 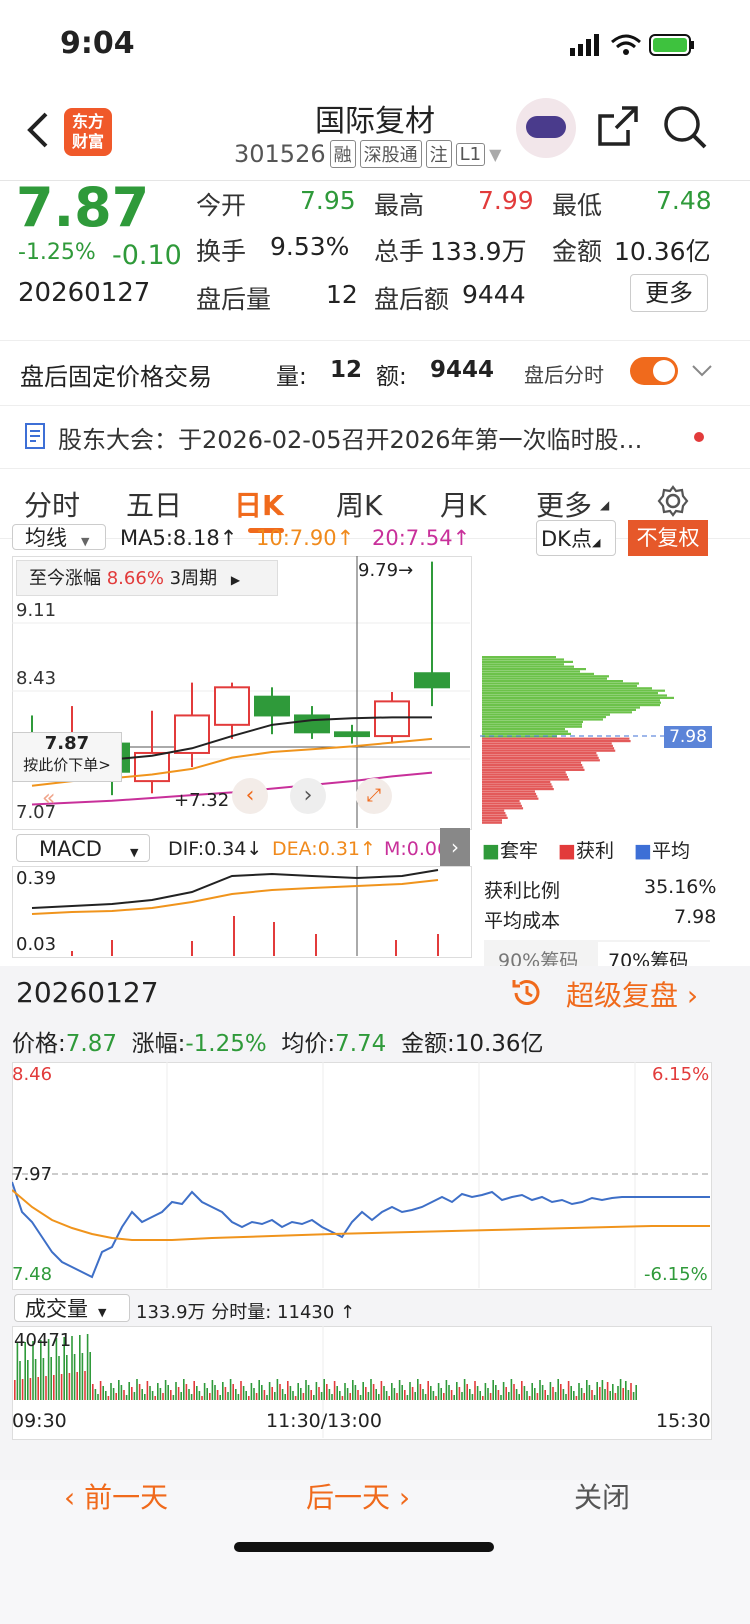 What do you see at coordinates (375, 373) in the screenshot?
I see `after-hours-row: 盘后固定价格交易 量: 12 额: 9444 盘后分时` at bounding box center [375, 373].